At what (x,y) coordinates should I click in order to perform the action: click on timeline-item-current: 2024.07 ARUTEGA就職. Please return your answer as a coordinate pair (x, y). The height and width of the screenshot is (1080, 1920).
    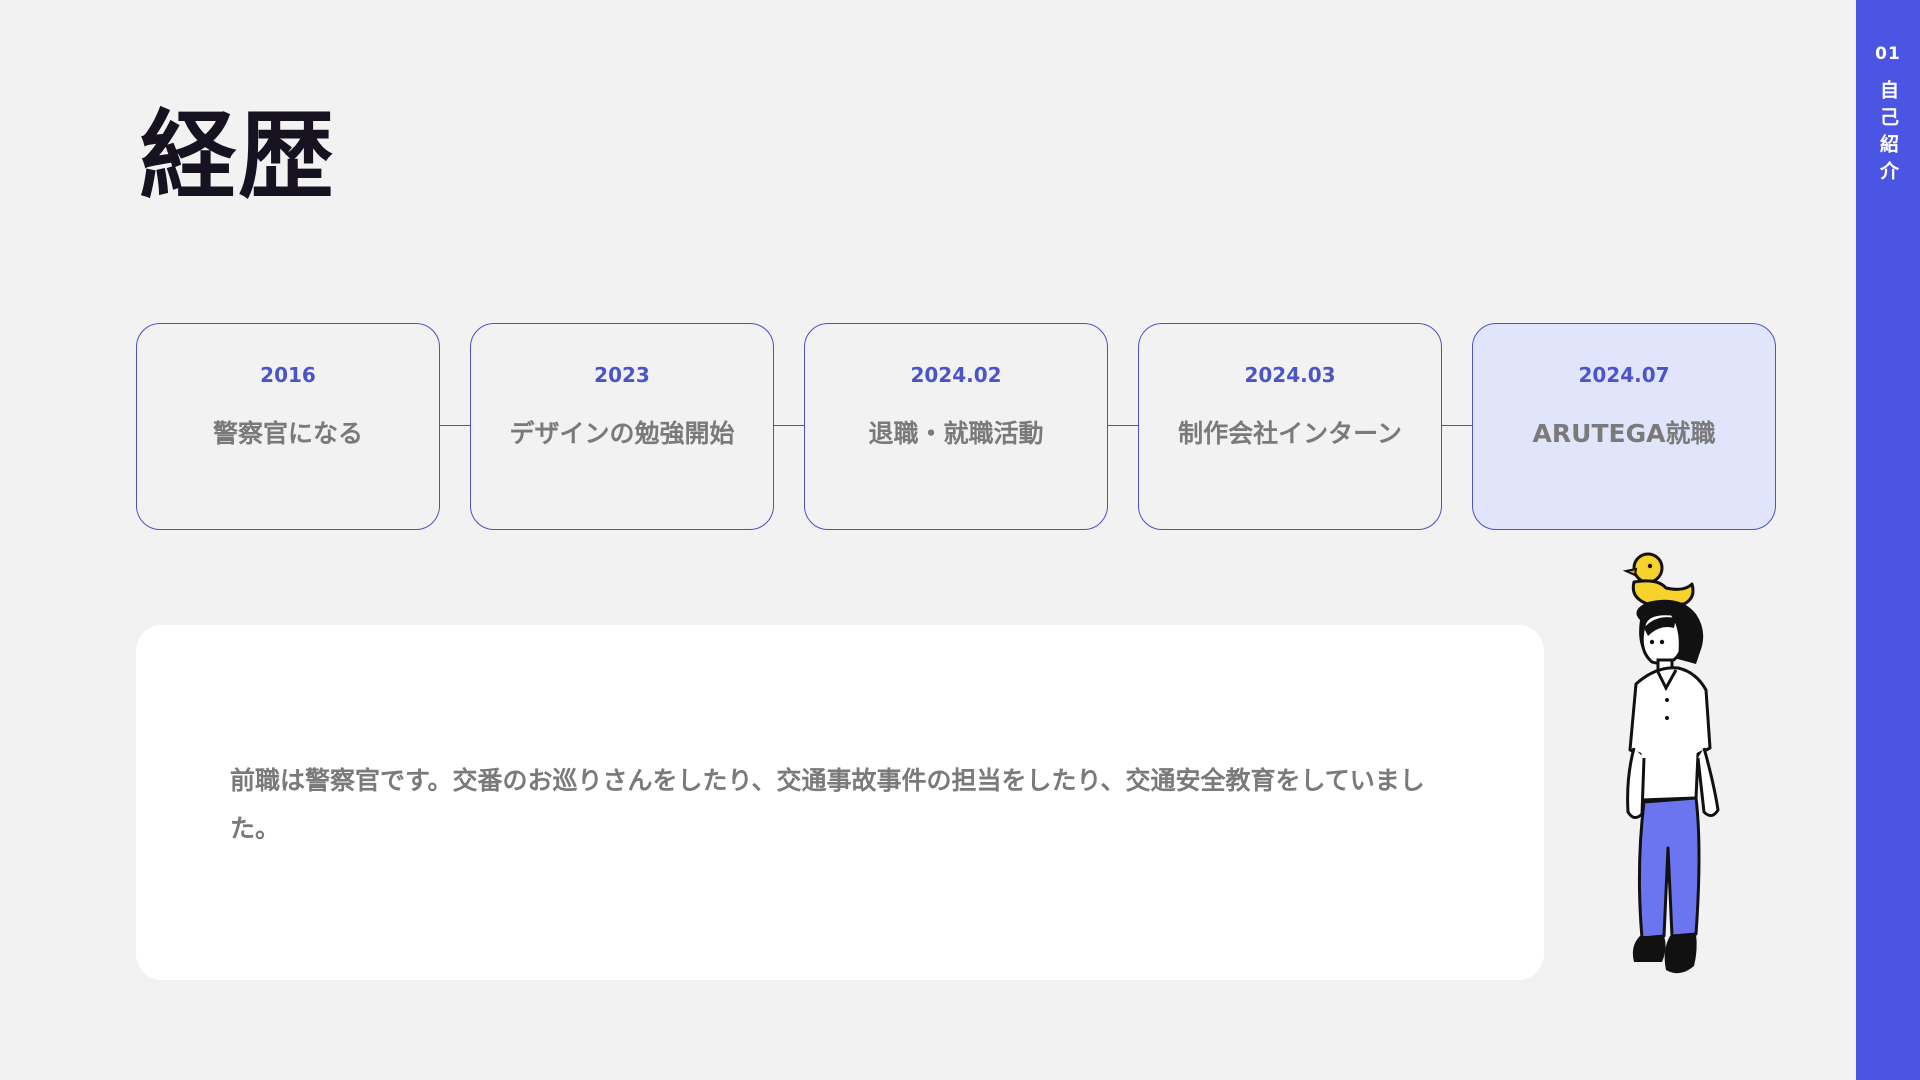
    Looking at the image, I should click on (1624, 426).